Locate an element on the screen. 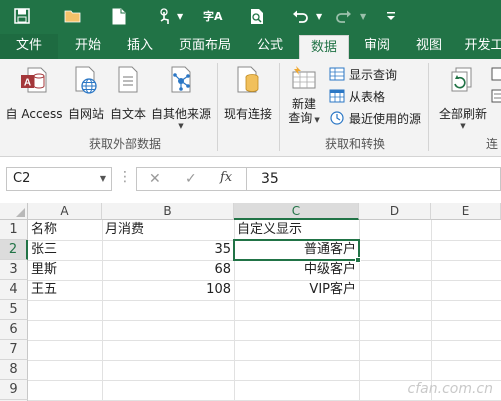 The image size is (501, 401). recent-sources-button: 最近使用的源 is located at coordinates (375, 118).